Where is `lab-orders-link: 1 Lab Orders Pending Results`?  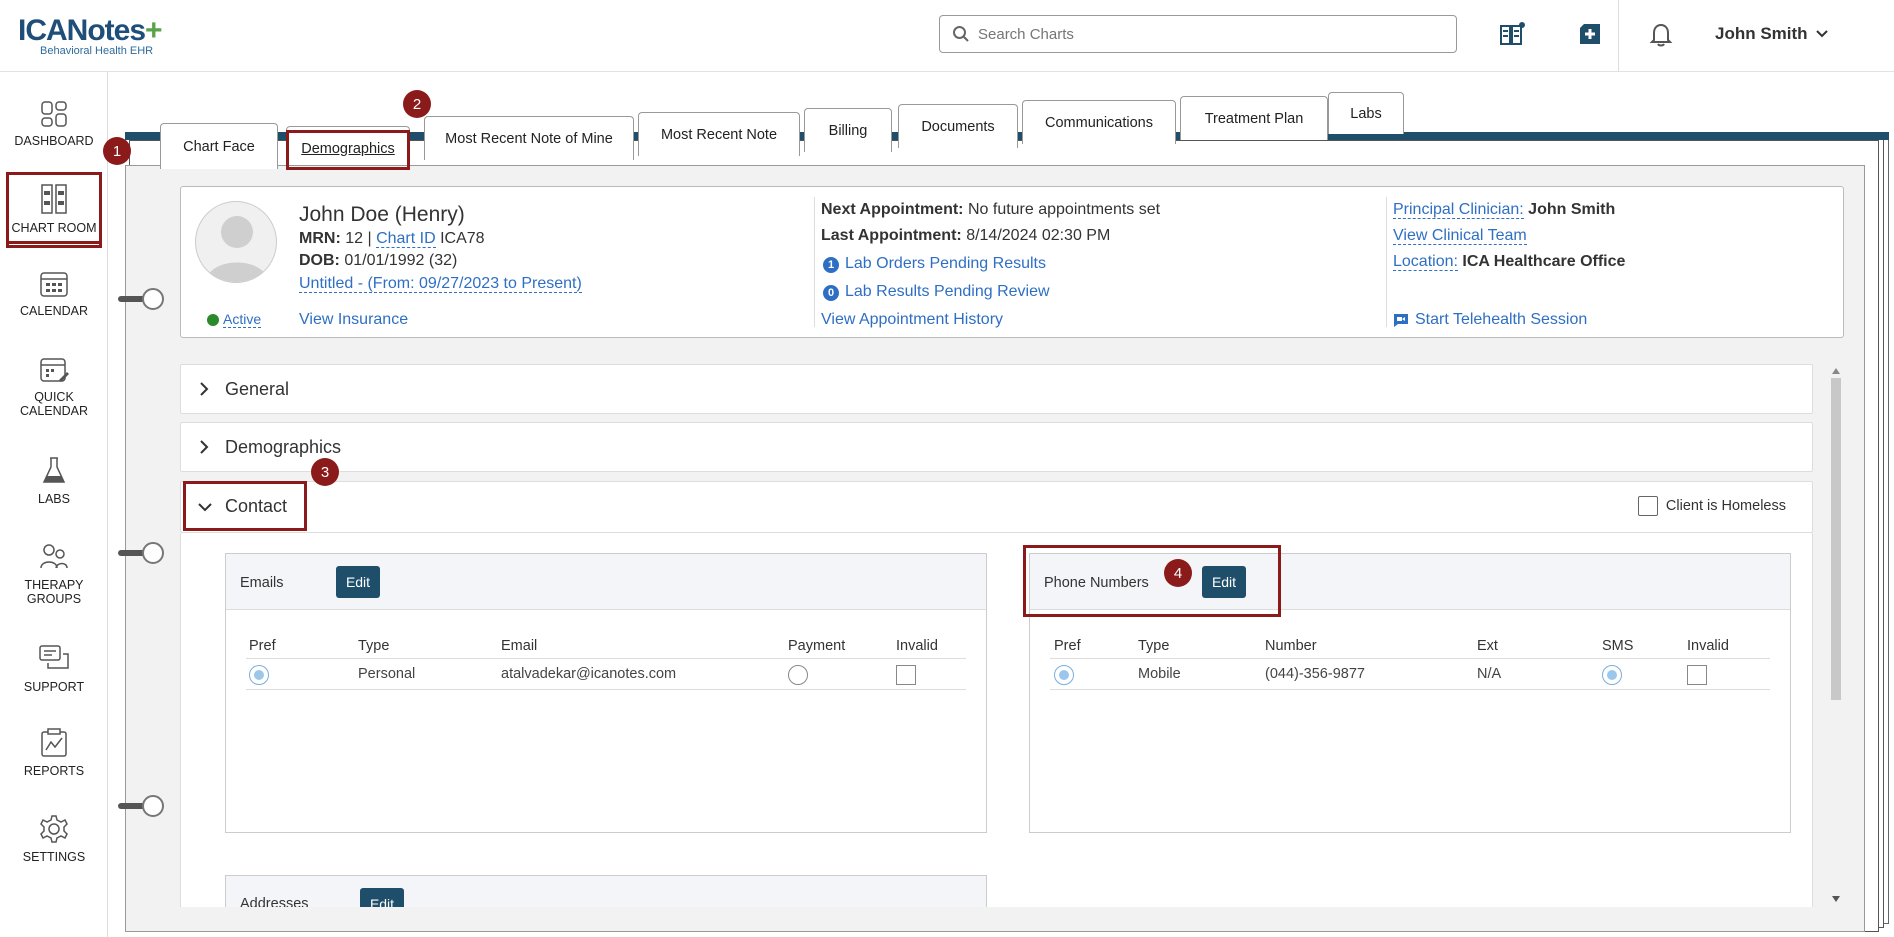 lab-orders-link: 1 Lab Orders Pending Results is located at coordinates (934, 264).